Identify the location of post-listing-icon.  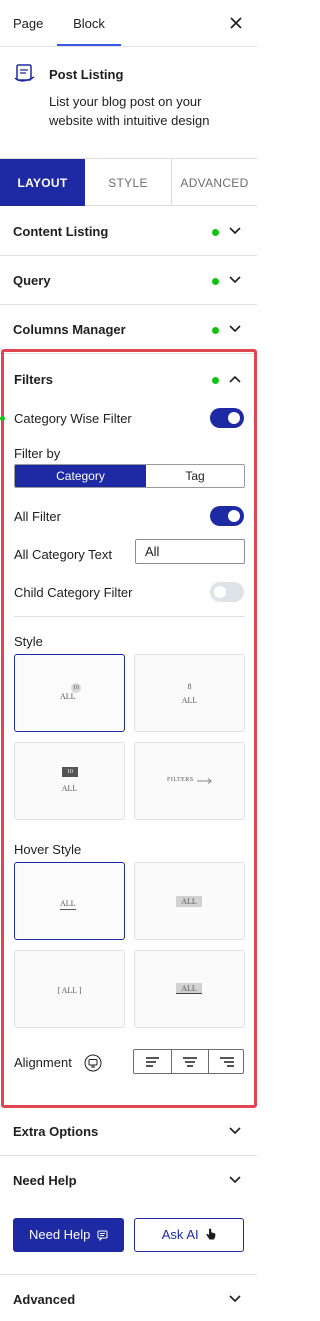
(24, 73).